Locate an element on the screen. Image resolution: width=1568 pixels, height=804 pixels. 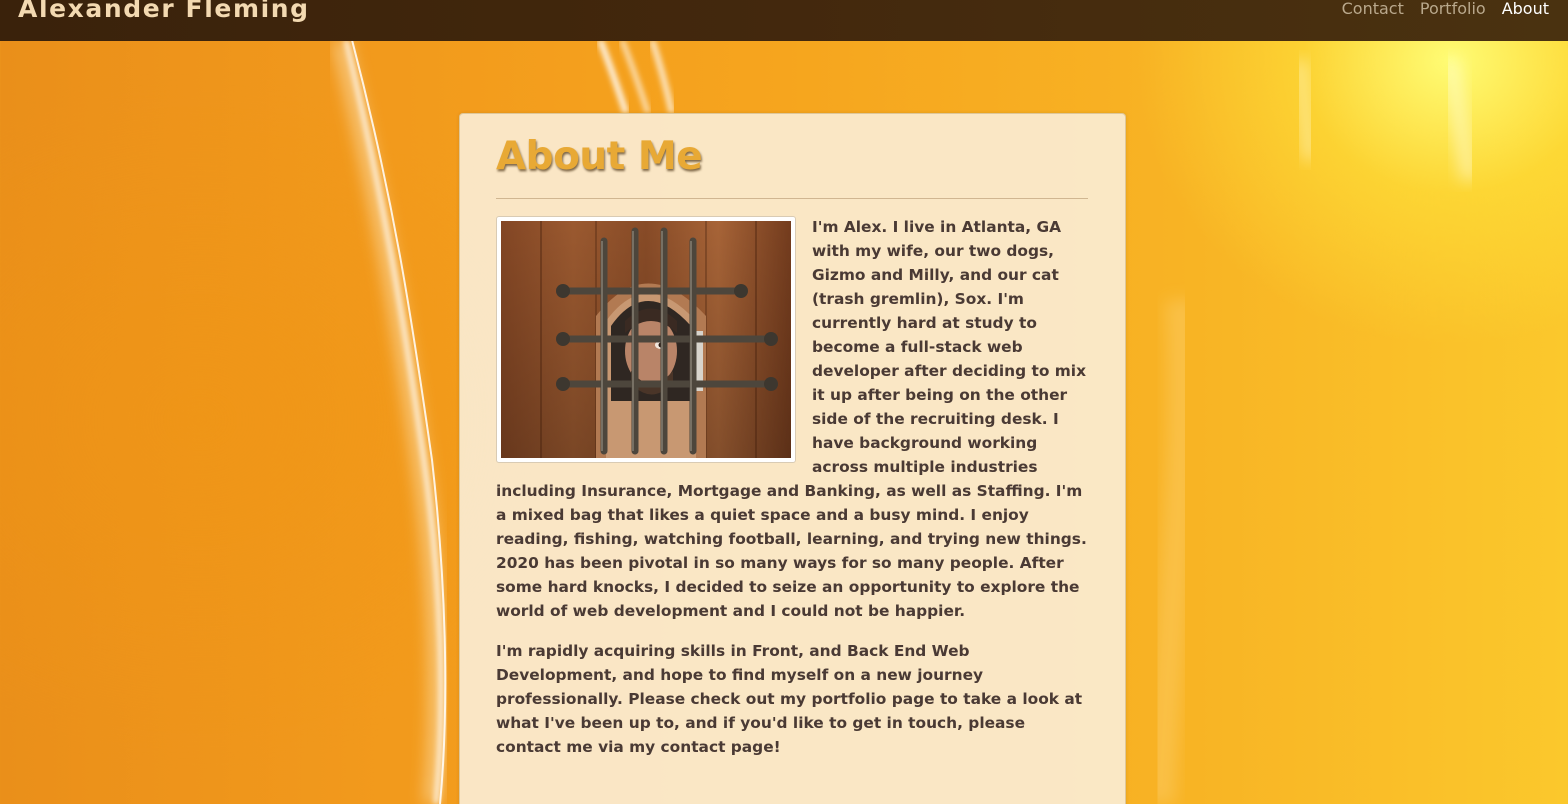
title-divider is located at coordinates (792, 198).